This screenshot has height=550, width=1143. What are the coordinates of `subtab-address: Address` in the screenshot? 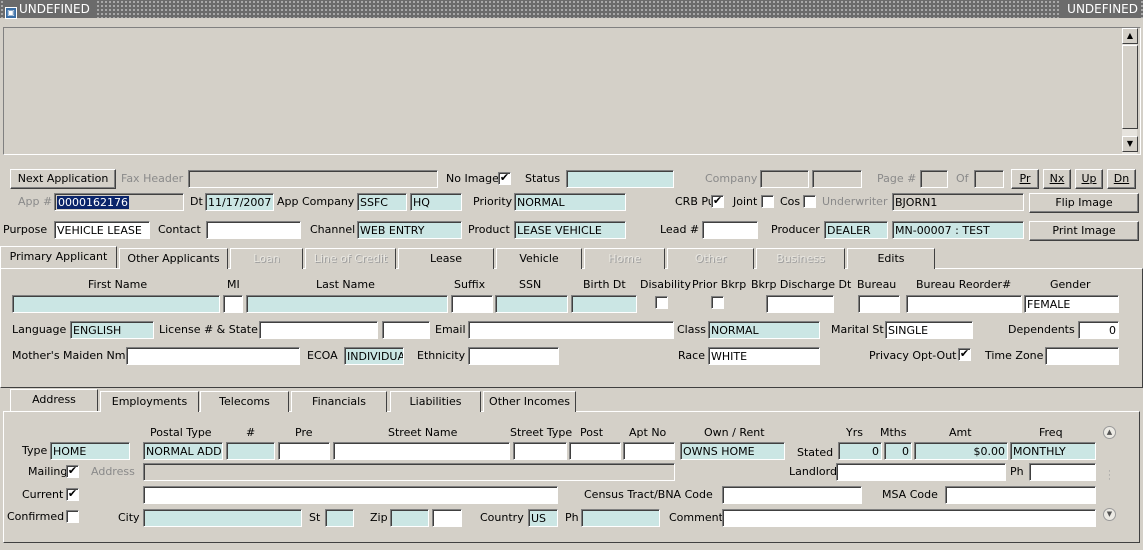 It's located at (54, 400).